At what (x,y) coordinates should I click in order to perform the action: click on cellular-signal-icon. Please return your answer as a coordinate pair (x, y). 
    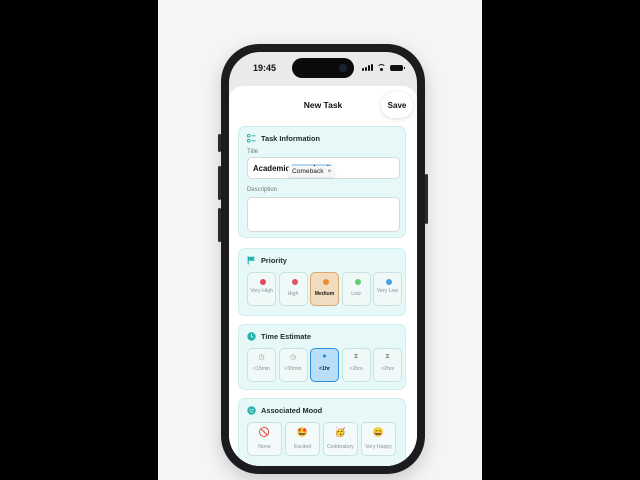
    Looking at the image, I should click on (367, 67).